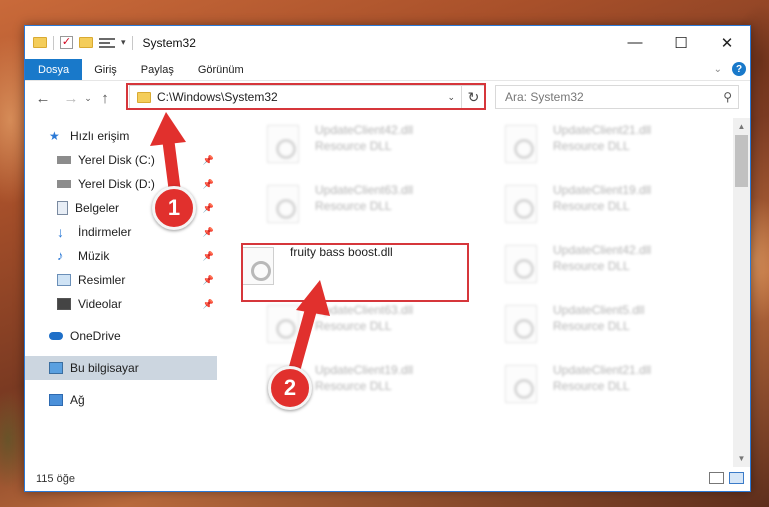 The height and width of the screenshot is (507, 769). Describe the element at coordinates (55, 479) in the screenshot. I see `item-count: 115 öğe` at that location.